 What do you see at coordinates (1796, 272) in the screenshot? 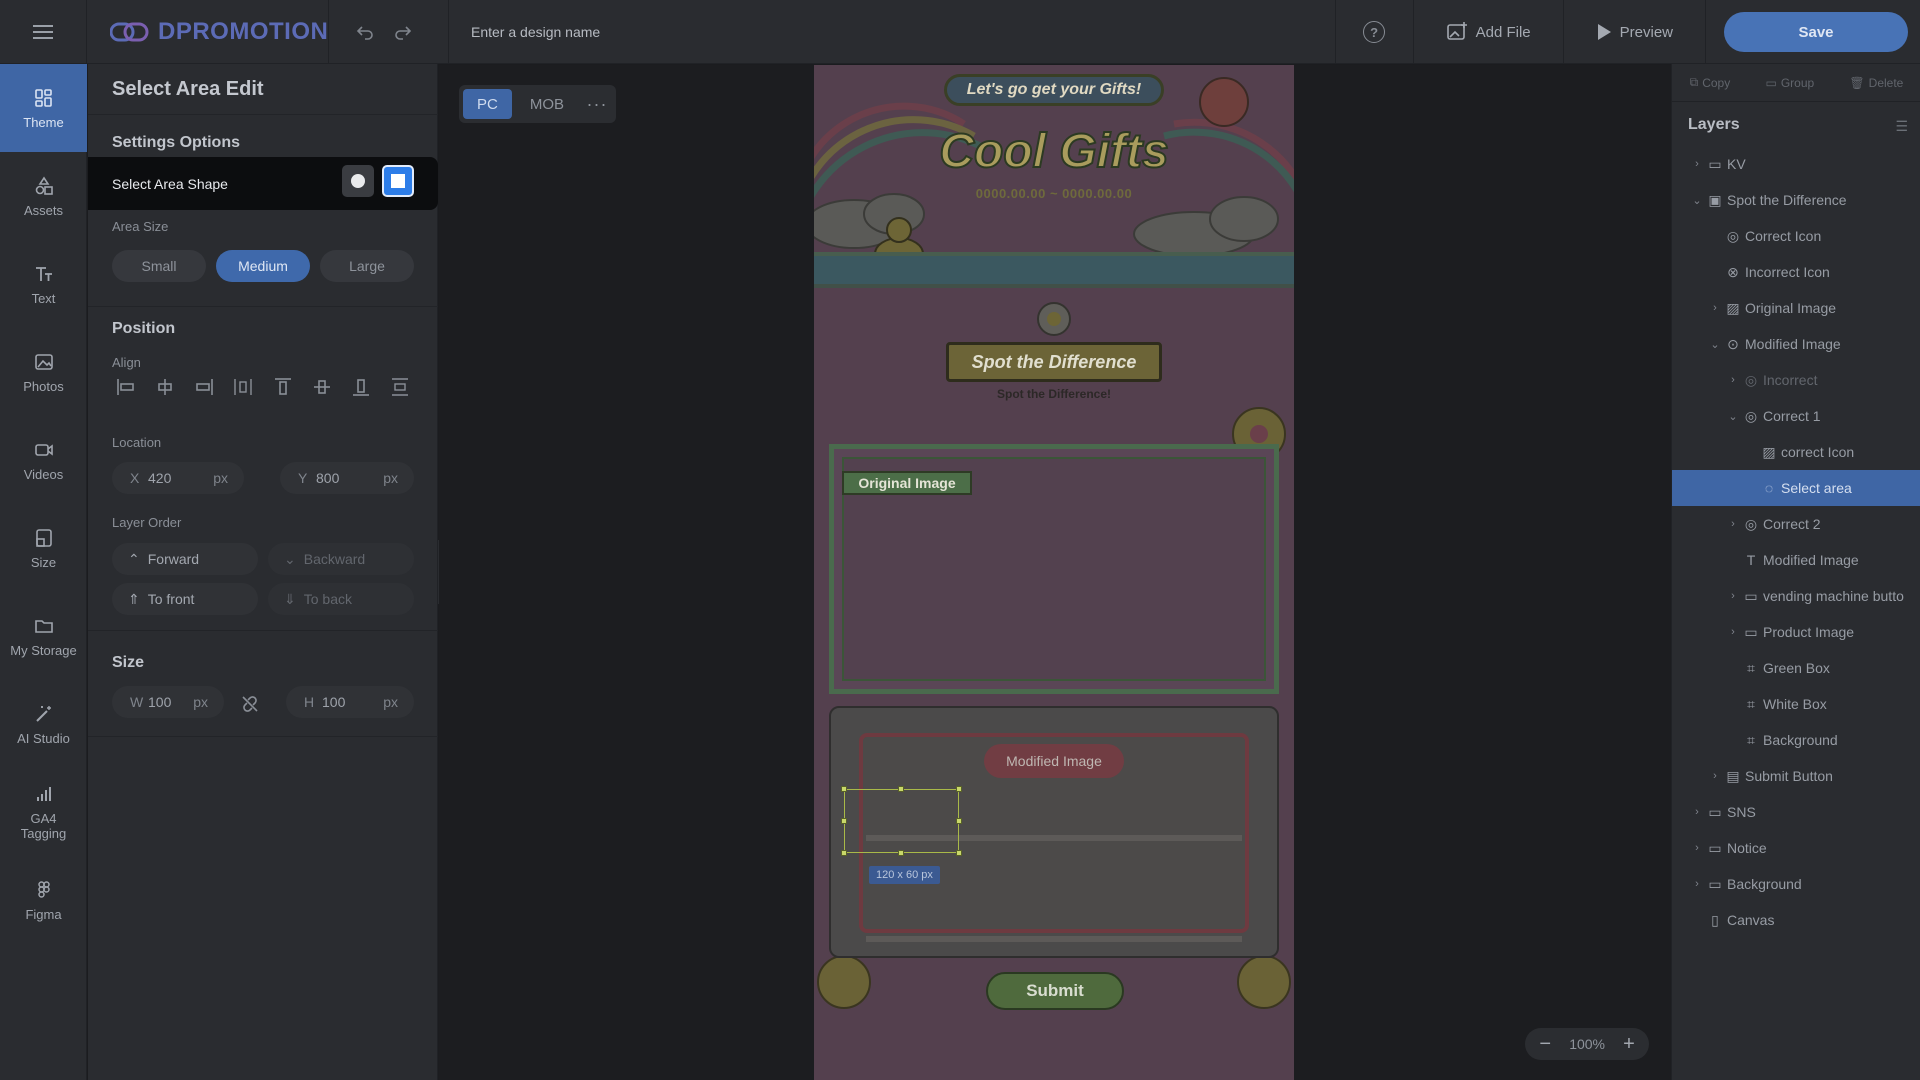
I see `layer-row: ⊗ Incorrect Icon` at bounding box center [1796, 272].